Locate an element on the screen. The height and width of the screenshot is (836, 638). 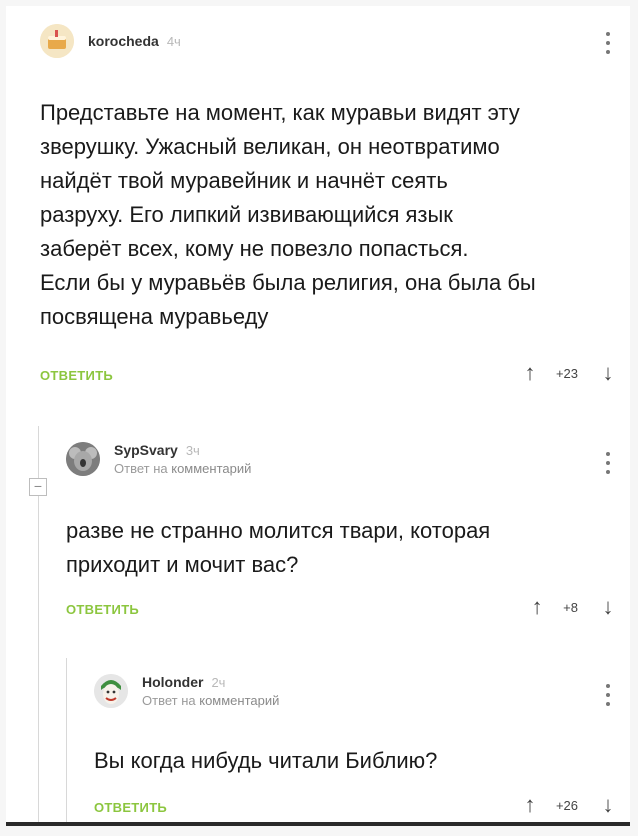
koala-avatar-icon is located at coordinates (83, 459).